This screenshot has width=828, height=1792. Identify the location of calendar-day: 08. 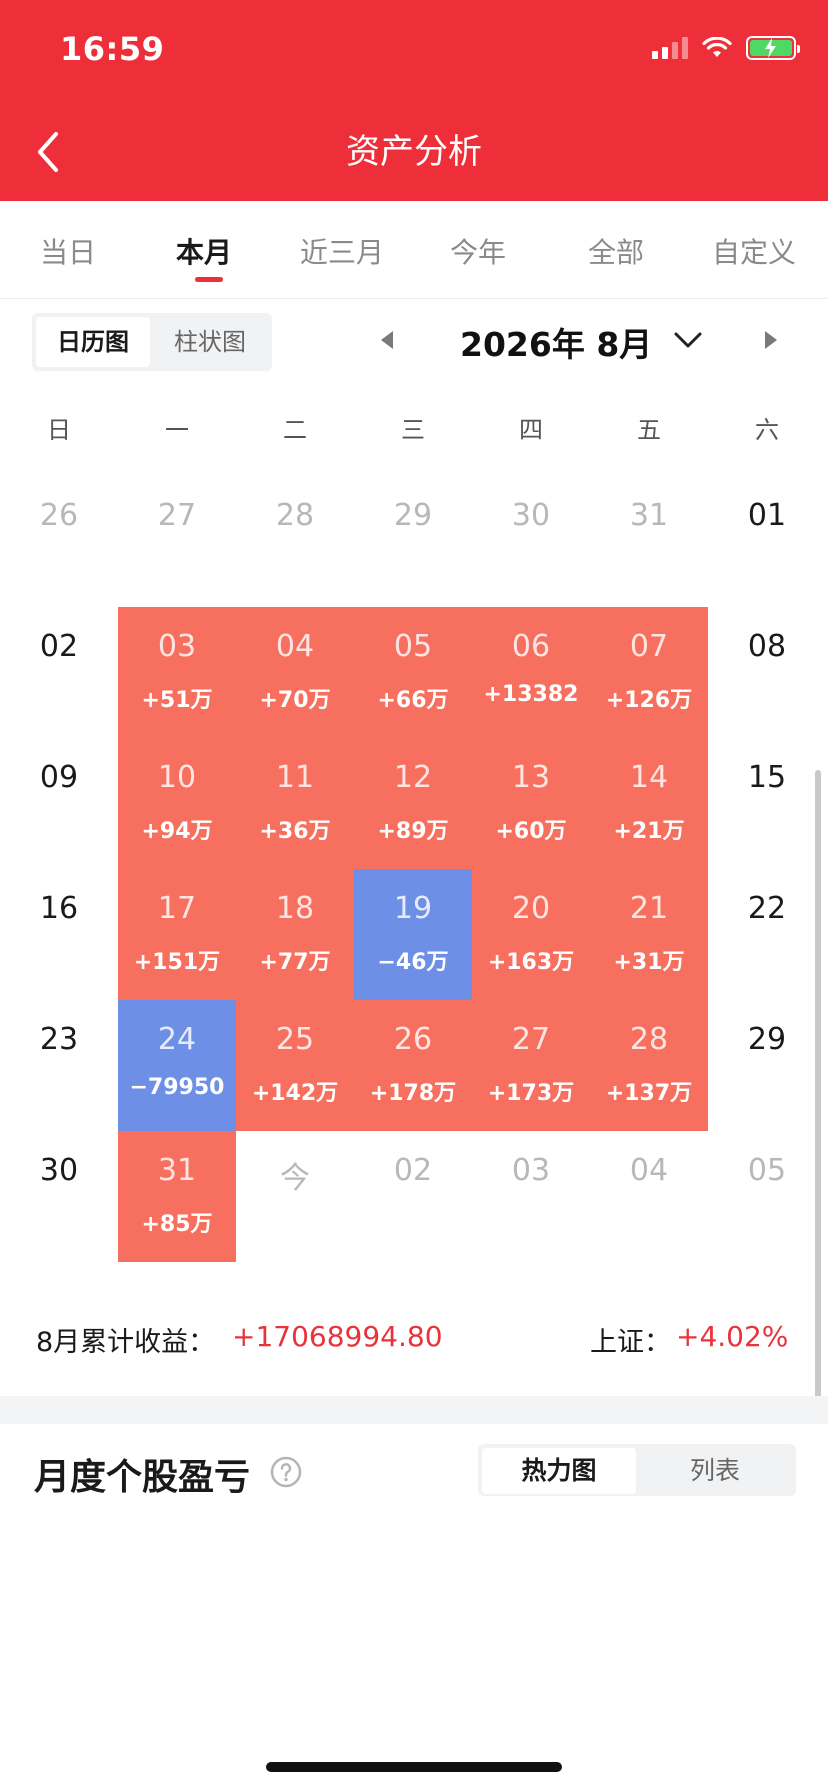
(767, 672).